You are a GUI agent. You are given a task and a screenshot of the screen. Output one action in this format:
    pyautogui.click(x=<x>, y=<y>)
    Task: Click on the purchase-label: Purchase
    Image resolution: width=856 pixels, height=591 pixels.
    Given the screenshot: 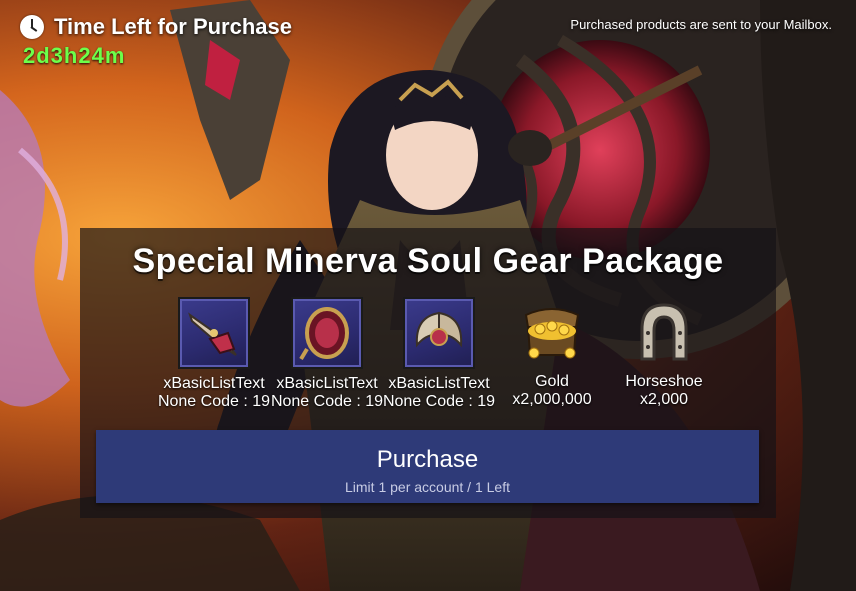 What is the action you would take?
    pyautogui.click(x=427, y=459)
    